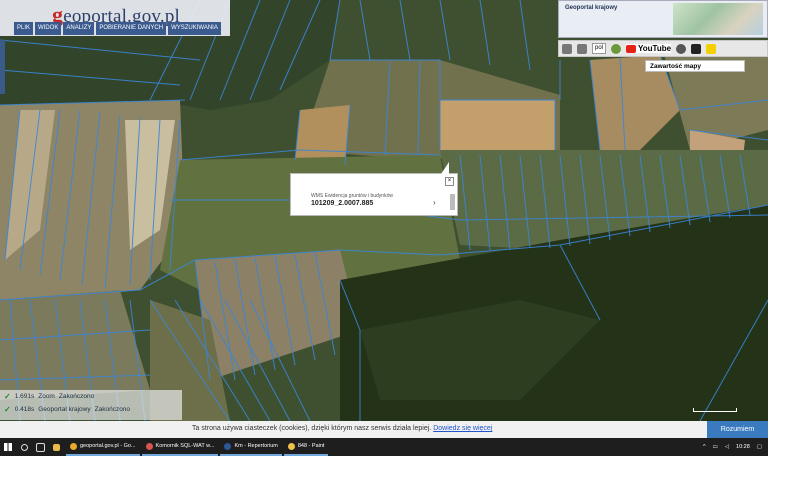 Image resolution: width=800 pixels, height=499 pixels. Describe the element at coordinates (567, 48) in the screenshot. I see `print-icon` at that location.